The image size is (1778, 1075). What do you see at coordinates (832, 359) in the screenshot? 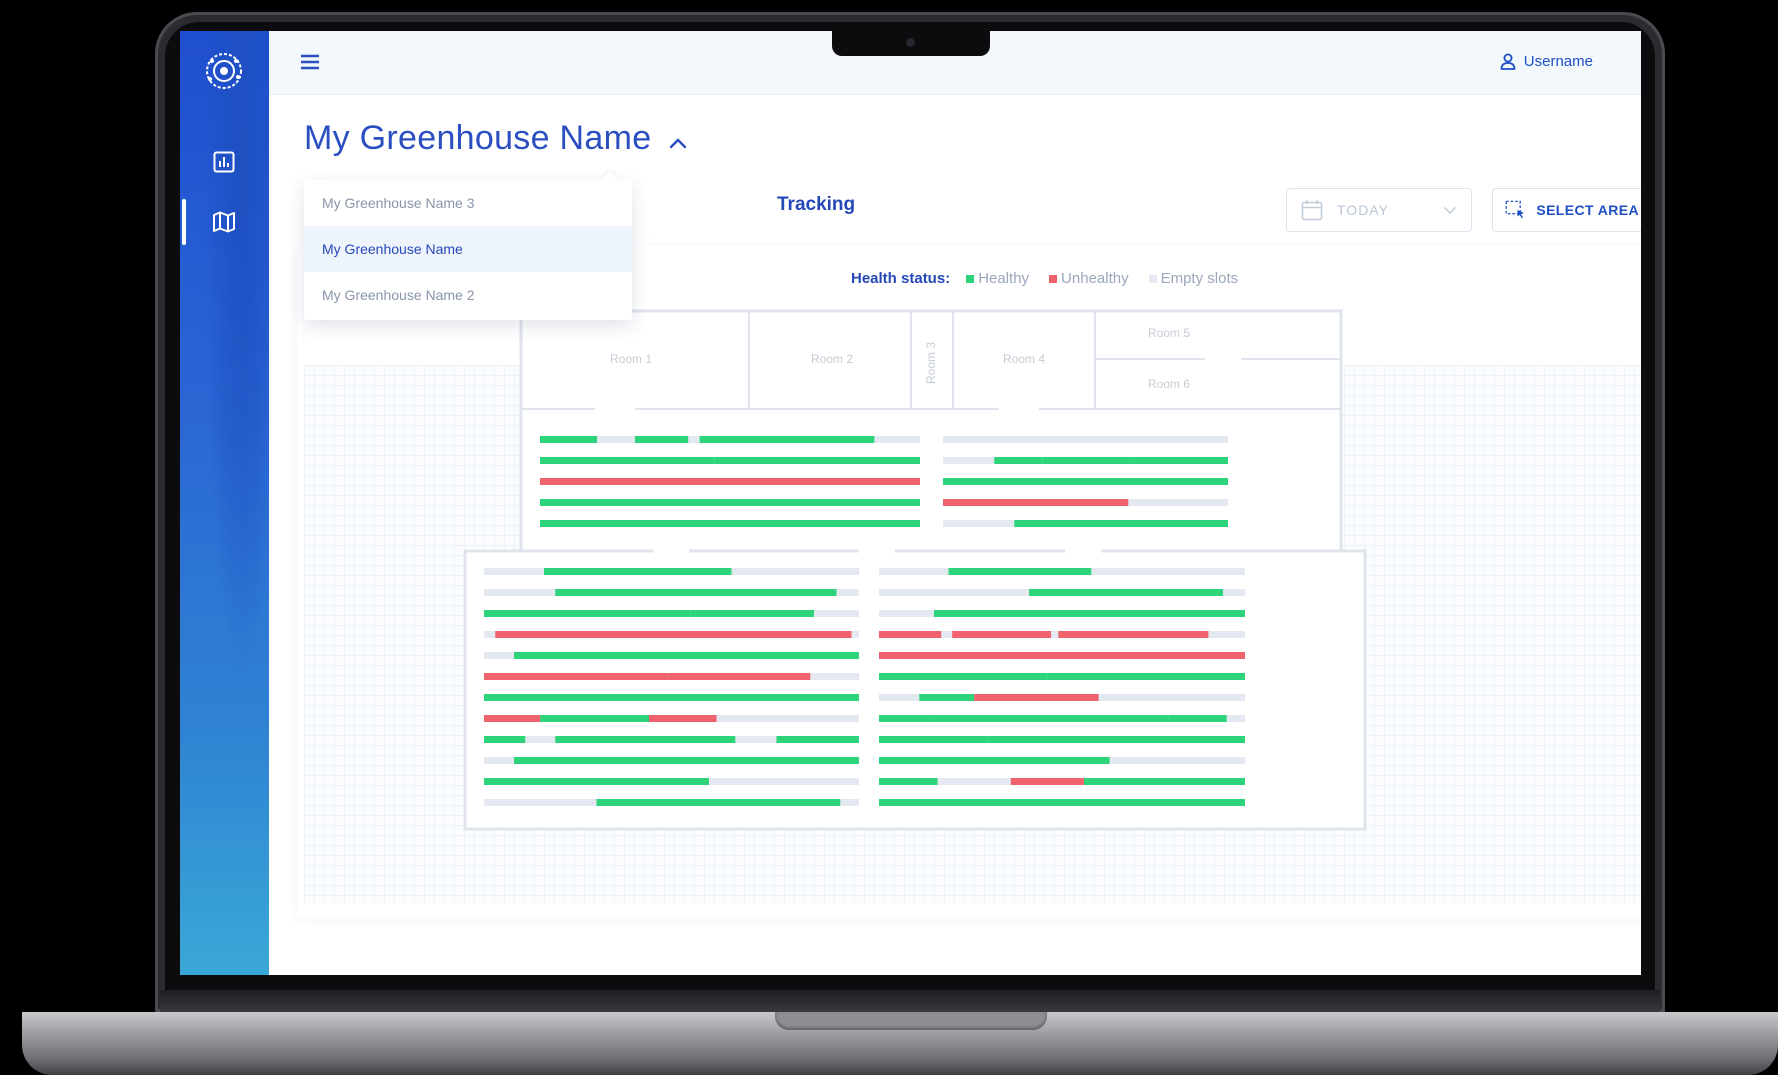
I see `room-label: Room 2` at bounding box center [832, 359].